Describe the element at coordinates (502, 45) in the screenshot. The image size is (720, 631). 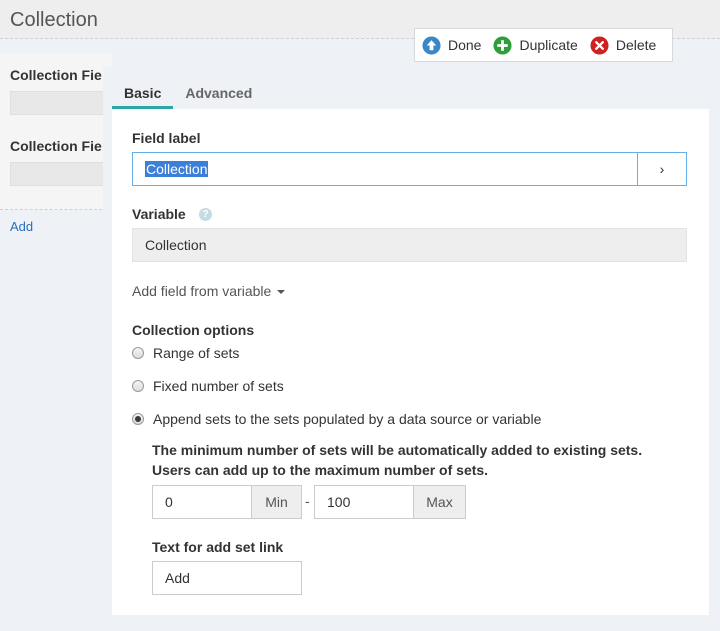
I see `duplicate-icon` at that location.